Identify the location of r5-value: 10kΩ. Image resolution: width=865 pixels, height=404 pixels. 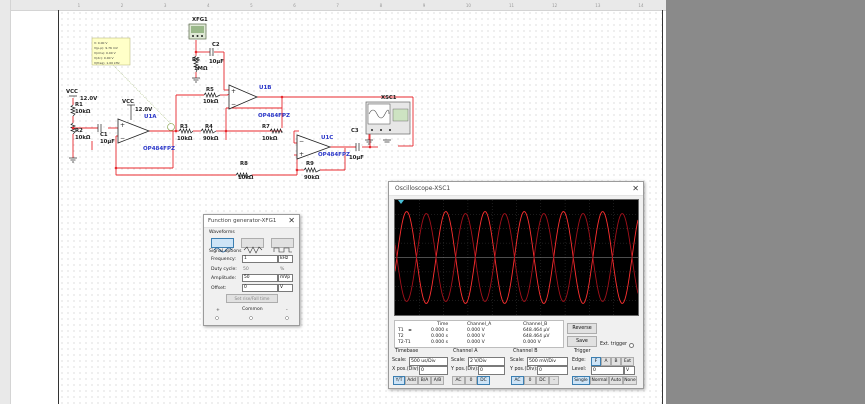
(211, 102).